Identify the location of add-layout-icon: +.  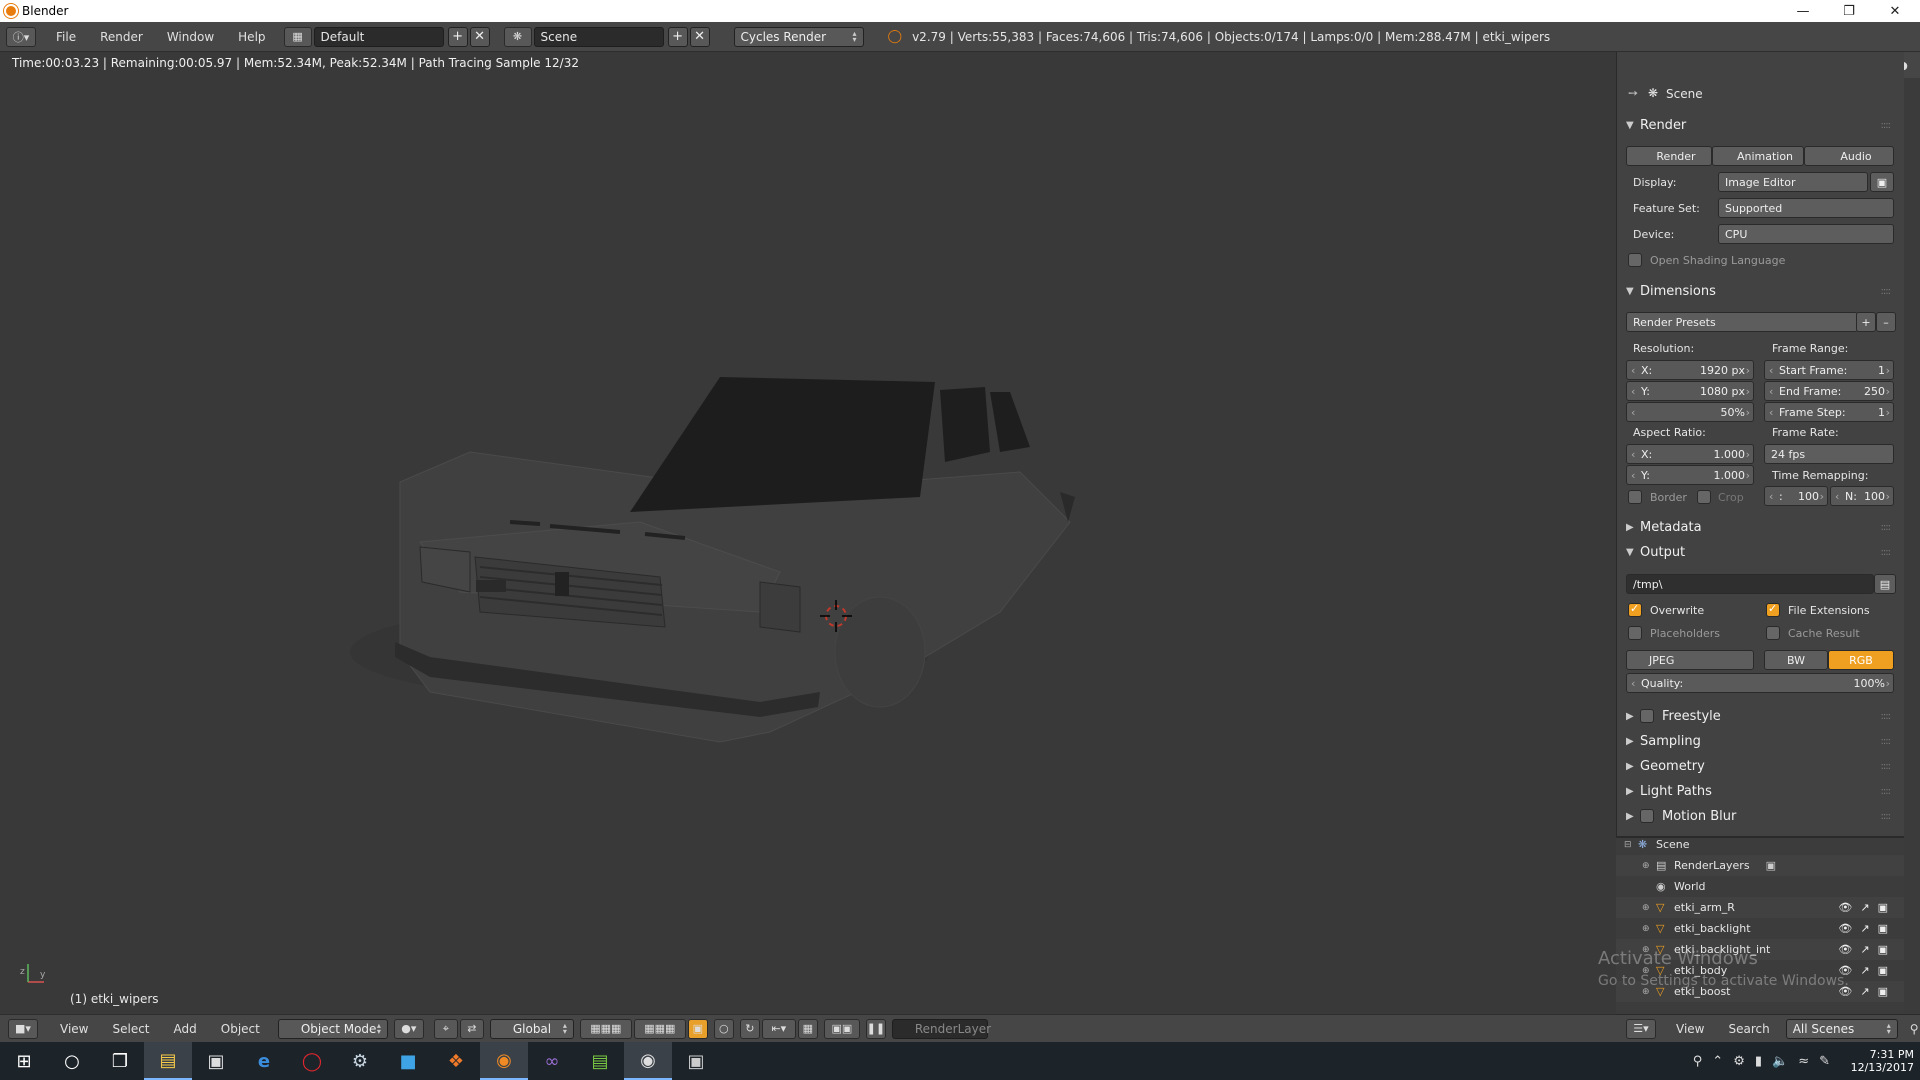
(457, 36).